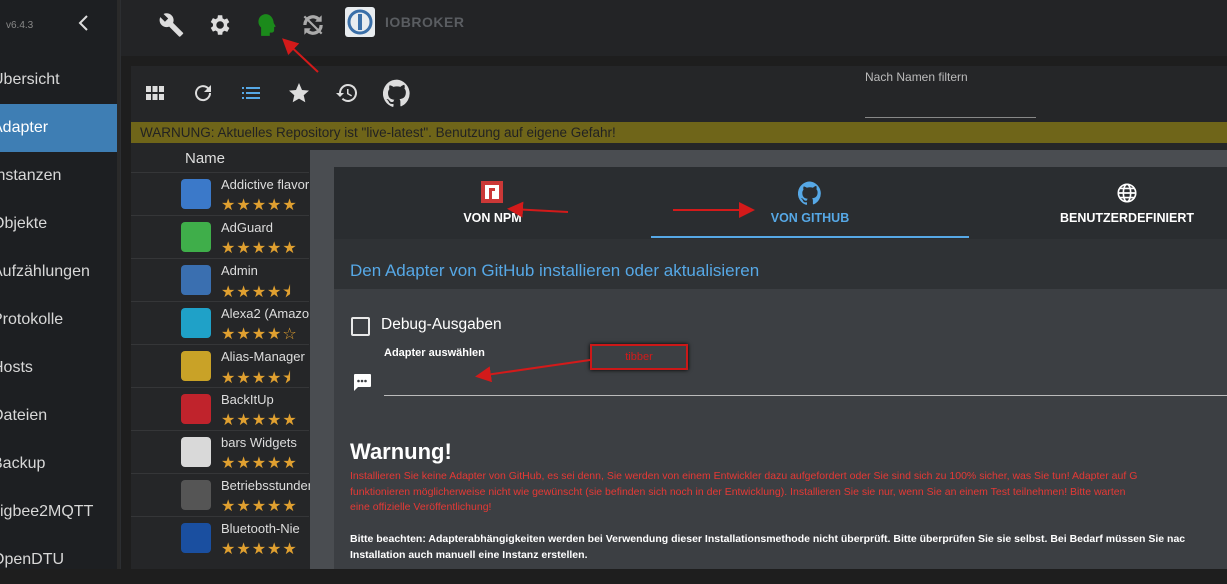 The width and height of the screenshot is (1227, 584). Describe the element at coordinates (300, 55) in the screenshot. I see `arrow-to-expert-icon` at that location.